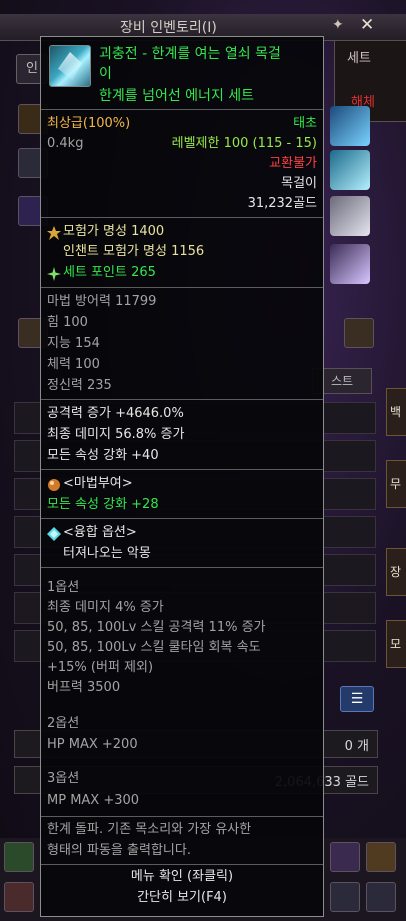 Image resolution: width=406 pixels, height=921 pixels. What do you see at coordinates (105, 607) in the screenshot?
I see `option1-line: 최종 데미지 4% 증가` at bounding box center [105, 607].